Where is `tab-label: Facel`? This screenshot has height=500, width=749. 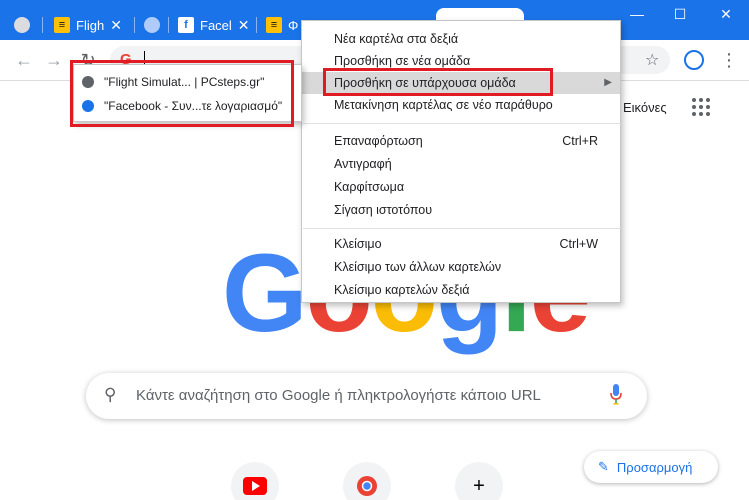
tab-label: Facel is located at coordinates (216, 25).